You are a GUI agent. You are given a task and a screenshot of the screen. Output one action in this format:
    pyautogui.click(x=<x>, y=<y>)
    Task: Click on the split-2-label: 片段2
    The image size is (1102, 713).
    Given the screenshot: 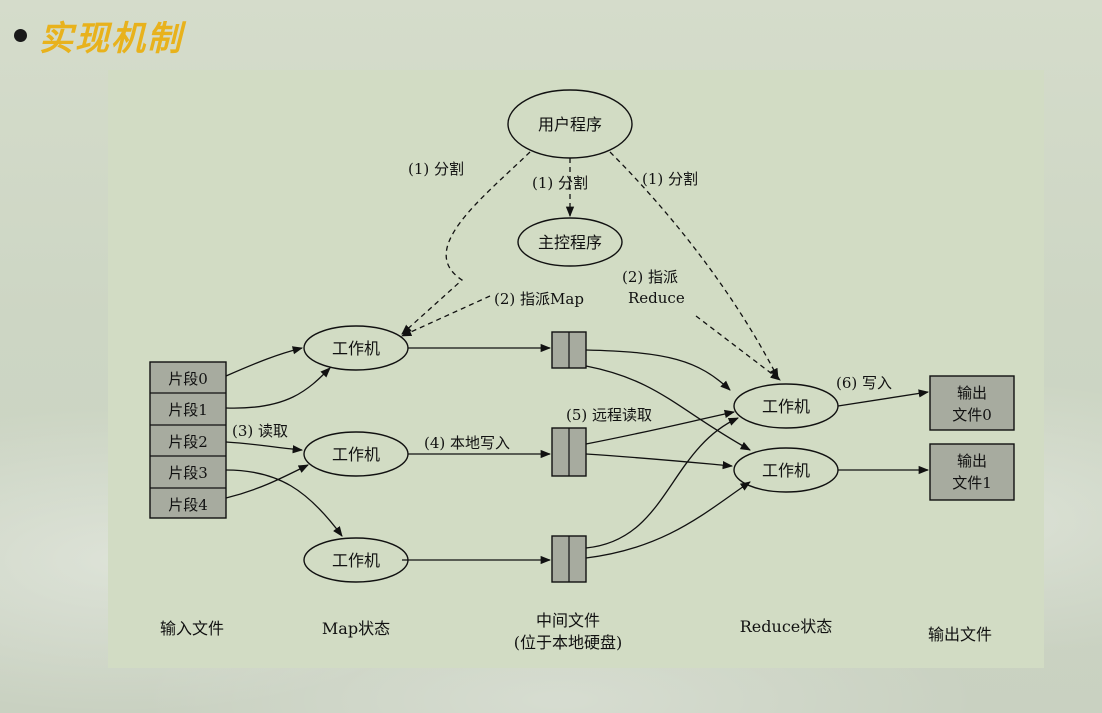 What is the action you would take?
    pyautogui.click(x=188, y=442)
    